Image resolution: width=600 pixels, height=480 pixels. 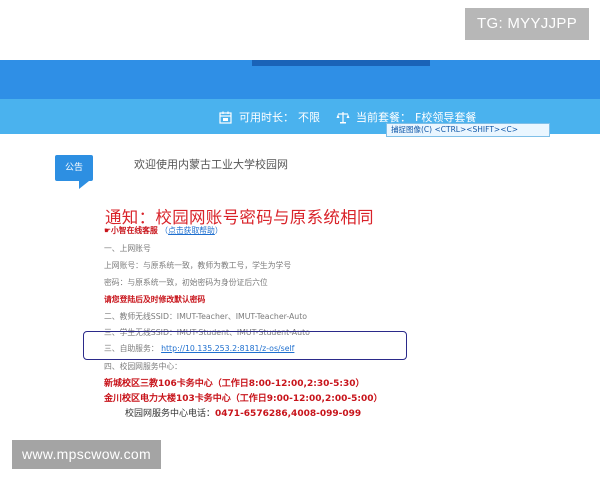 I want to click on help-link: 点击获取帮助, so click(x=191, y=230).